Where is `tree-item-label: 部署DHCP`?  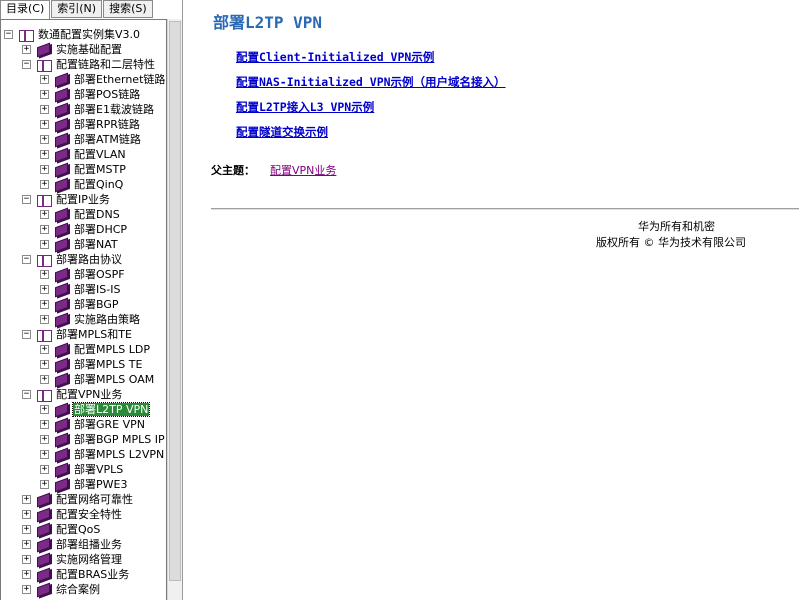 tree-item-label: 部署DHCP is located at coordinates (100, 229).